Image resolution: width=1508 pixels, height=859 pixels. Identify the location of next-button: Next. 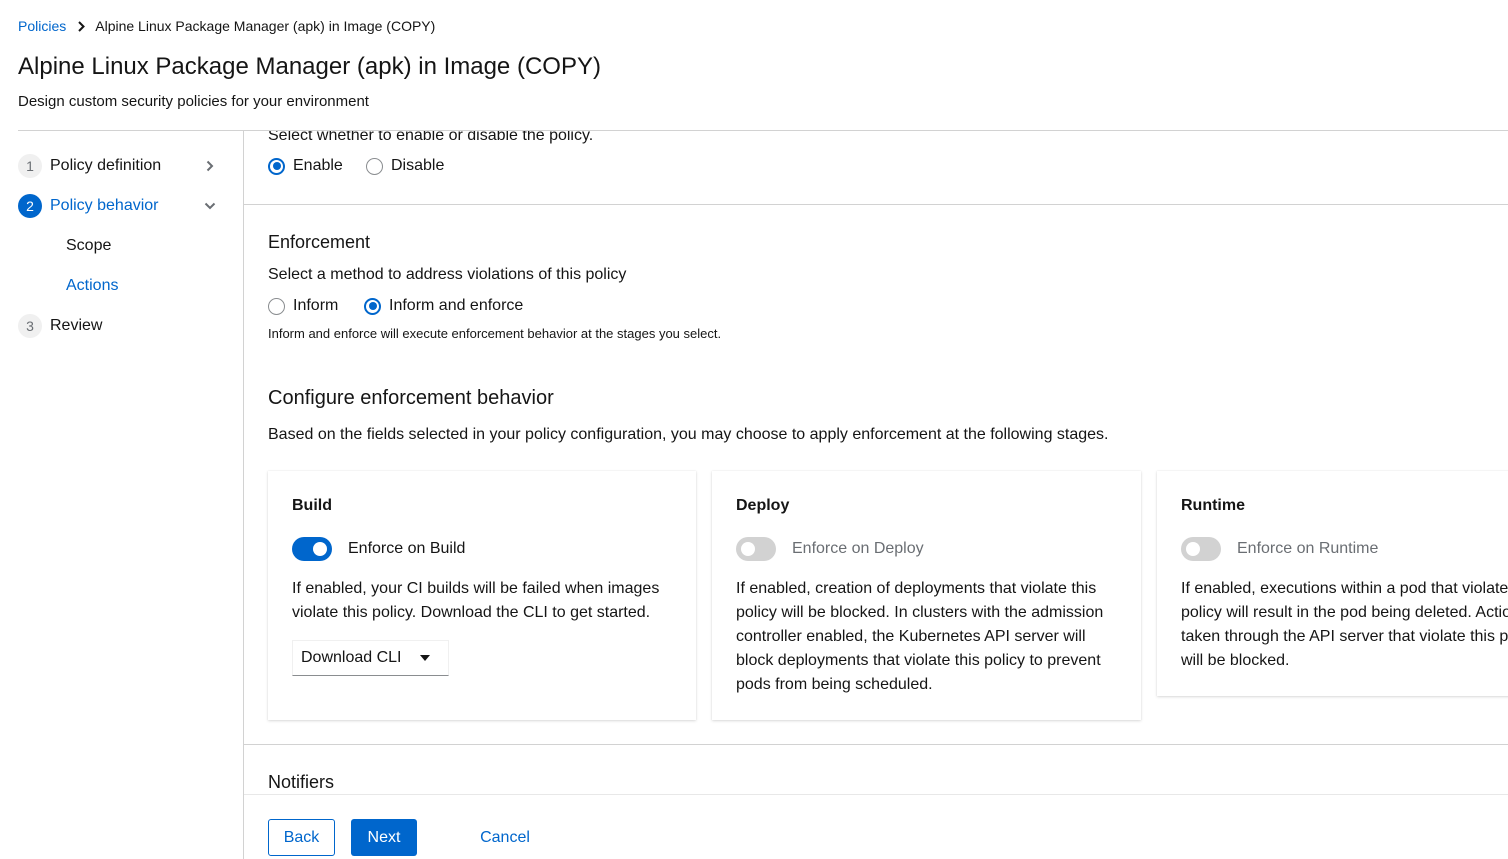
(384, 837).